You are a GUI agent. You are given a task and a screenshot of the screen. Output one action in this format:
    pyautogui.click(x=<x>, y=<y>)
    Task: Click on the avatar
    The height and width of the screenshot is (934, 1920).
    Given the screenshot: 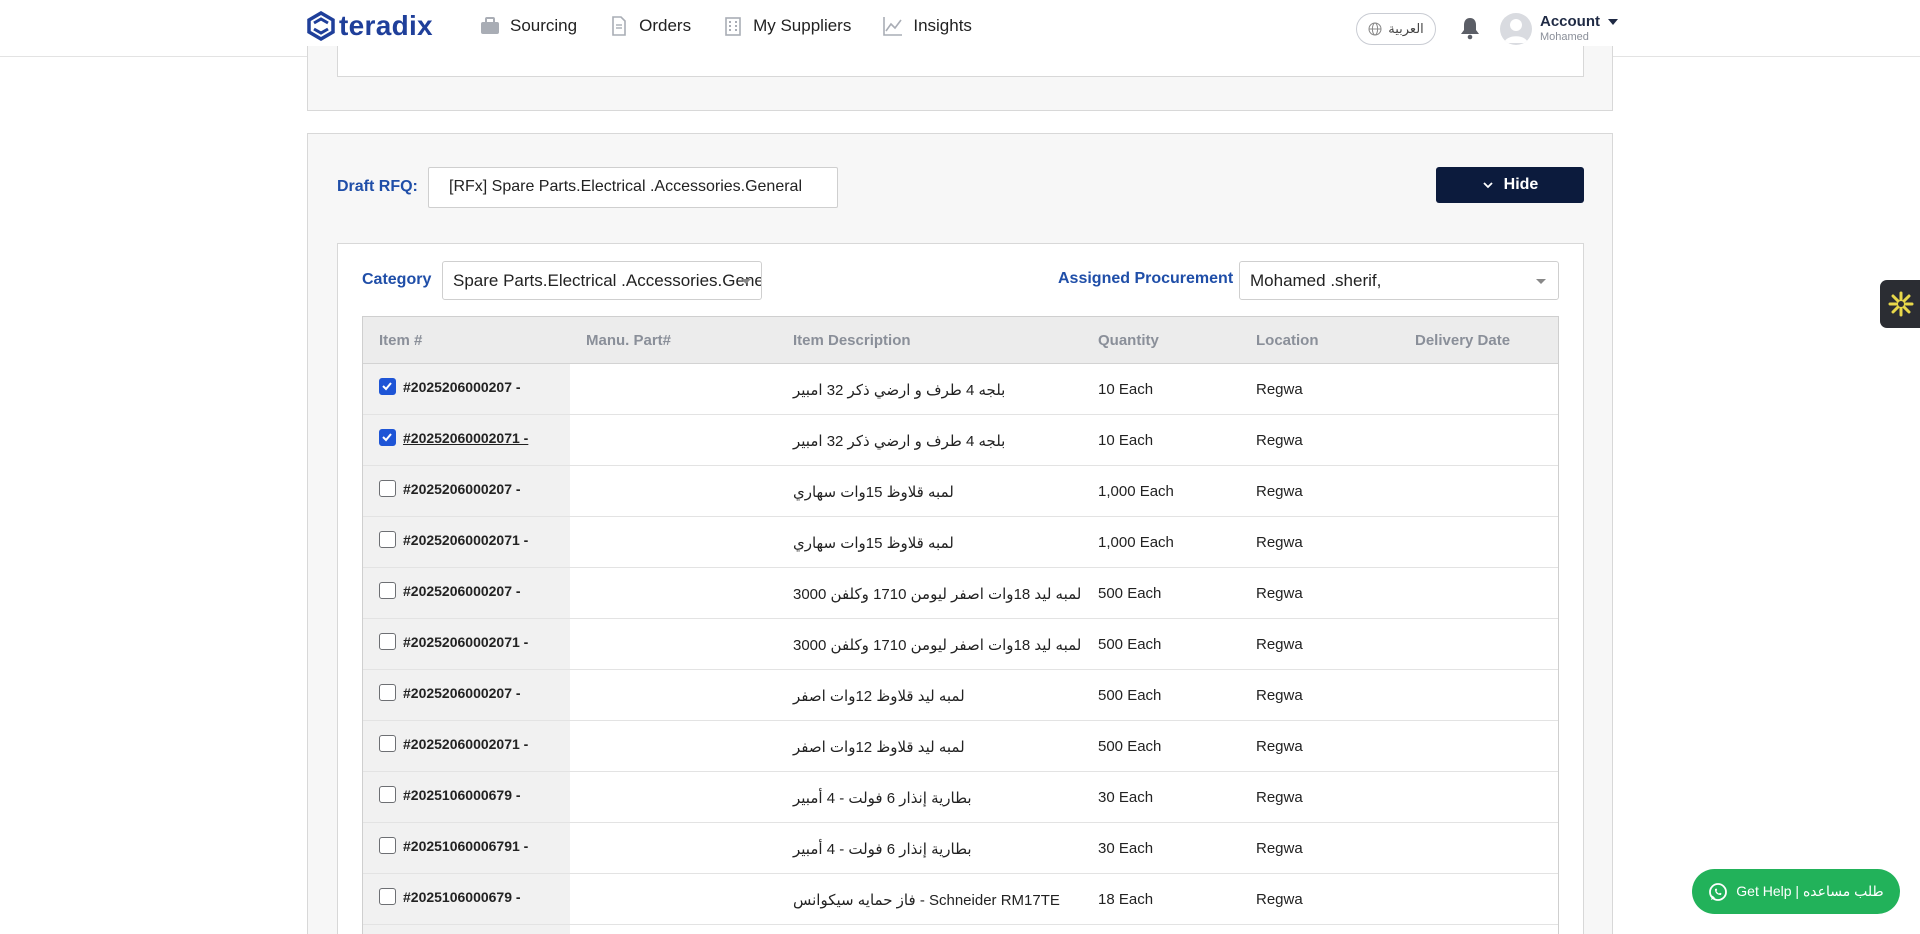 What is the action you would take?
    pyautogui.click(x=1516, y=29)
    